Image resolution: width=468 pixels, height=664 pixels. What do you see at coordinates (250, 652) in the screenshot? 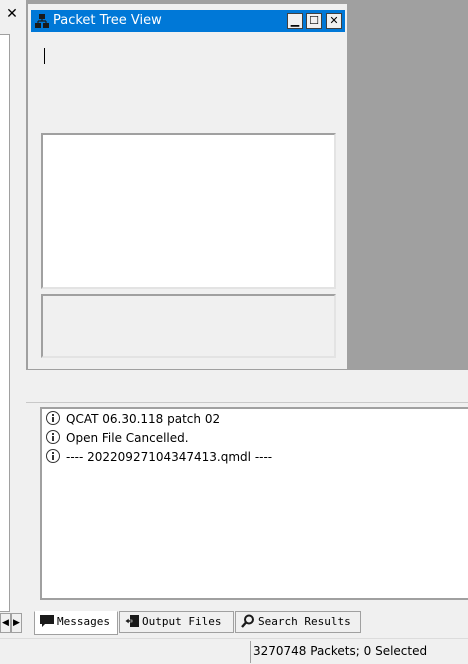
I see `status-divider` at bounding box center [250, 652].